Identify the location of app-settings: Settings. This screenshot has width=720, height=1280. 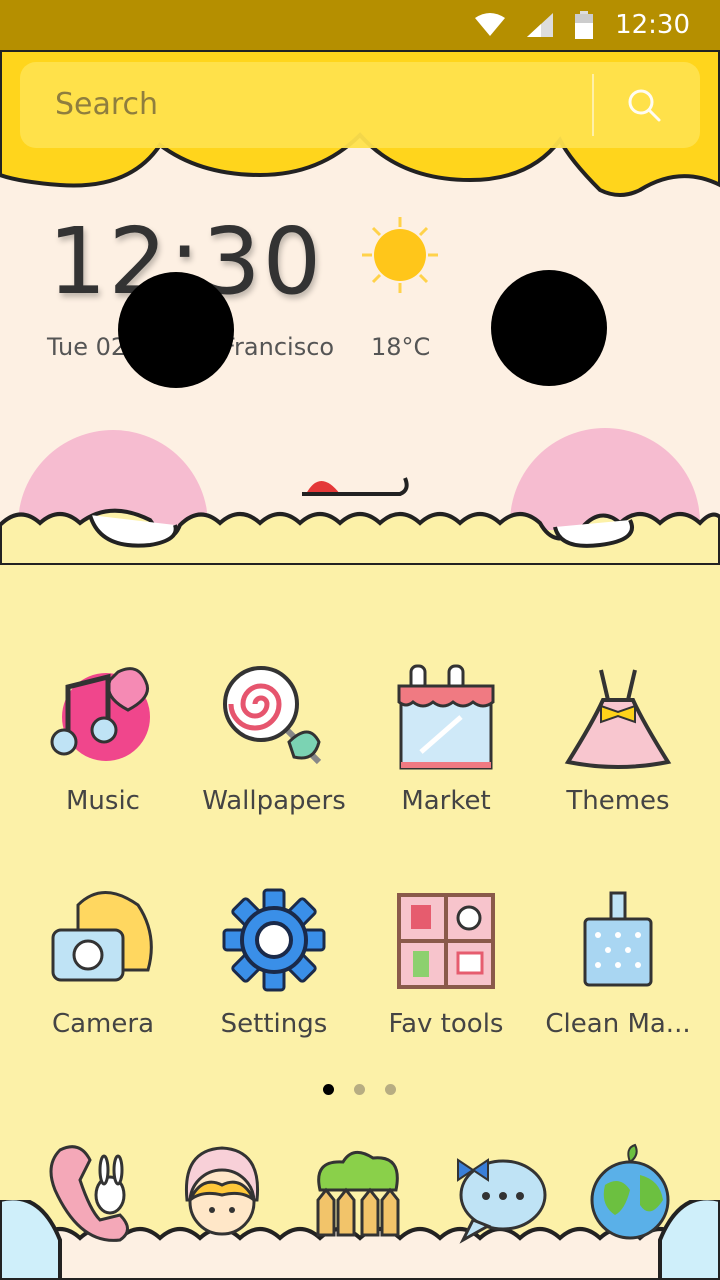
(274, 962).